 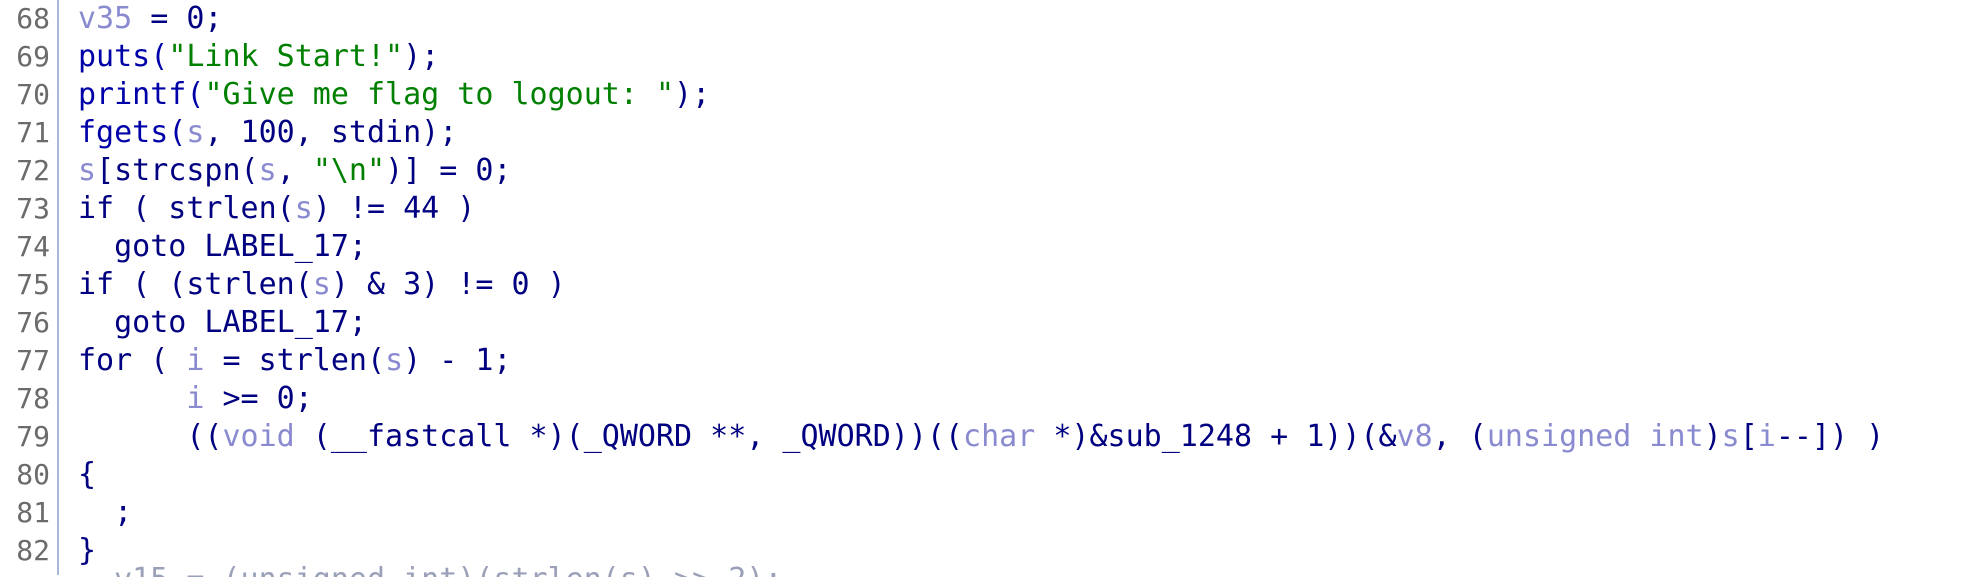 I want to click on variable-token: char, so click(x=999, y=436).